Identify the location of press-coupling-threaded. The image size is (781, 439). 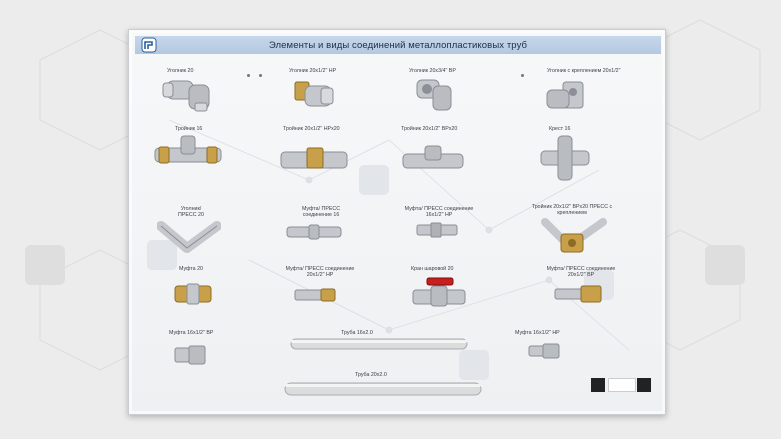
(437, 230).